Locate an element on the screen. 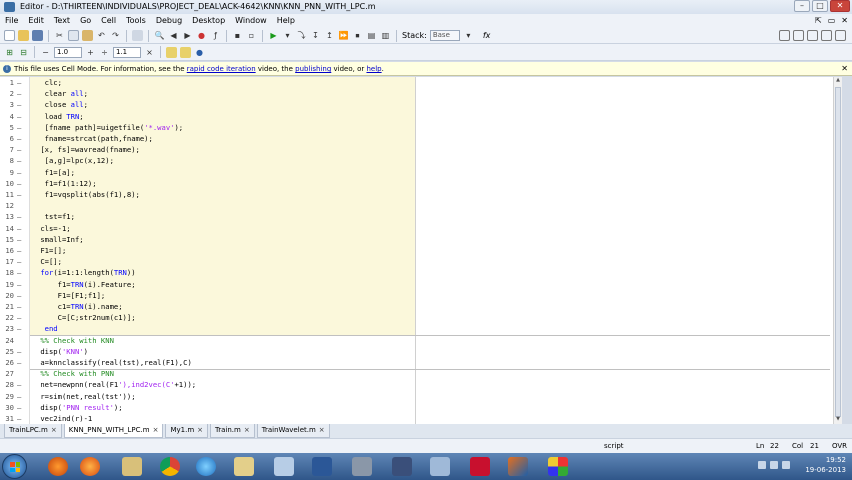 The height and width of the screenshot is (480, 852). image-icon is located at coordinates (440, 466).